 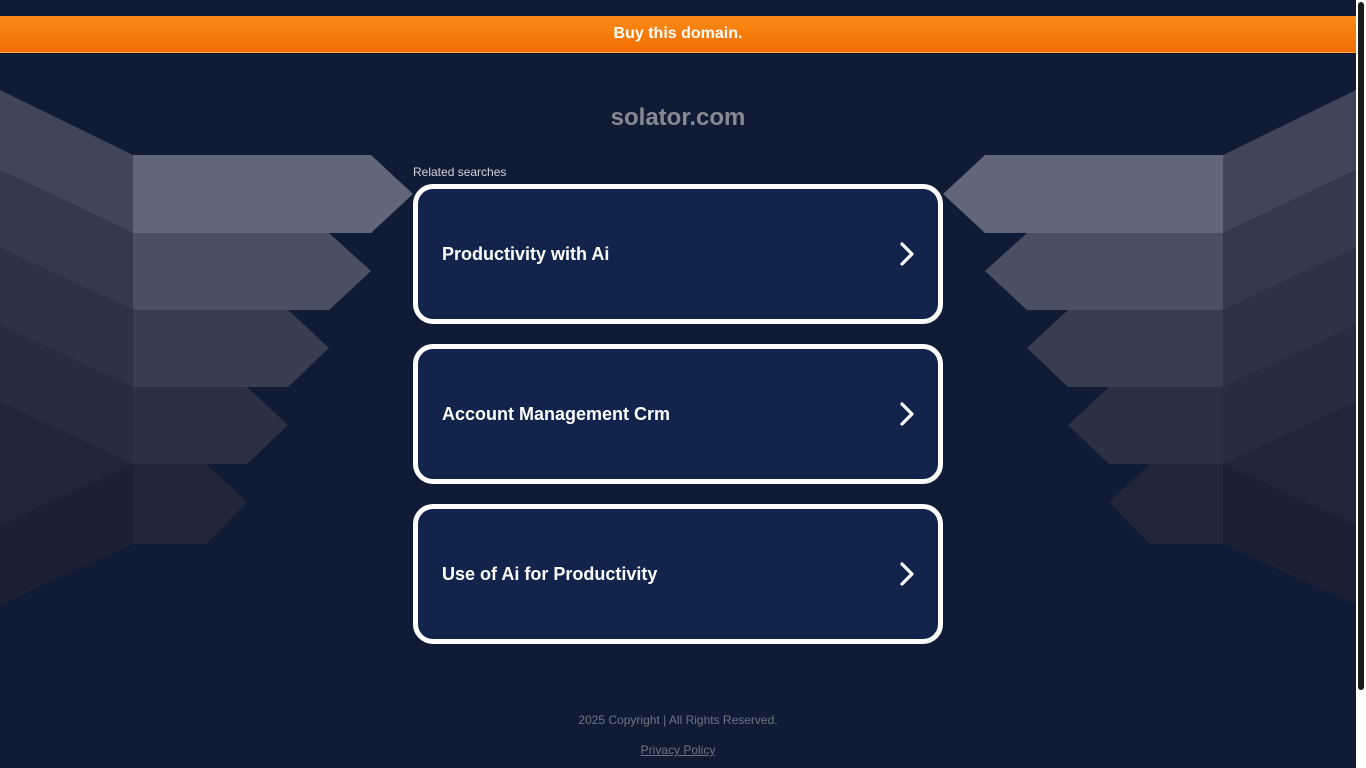 I want to click on related-search-label: Use of Ai for Productivity, so click(x=550, y=573).